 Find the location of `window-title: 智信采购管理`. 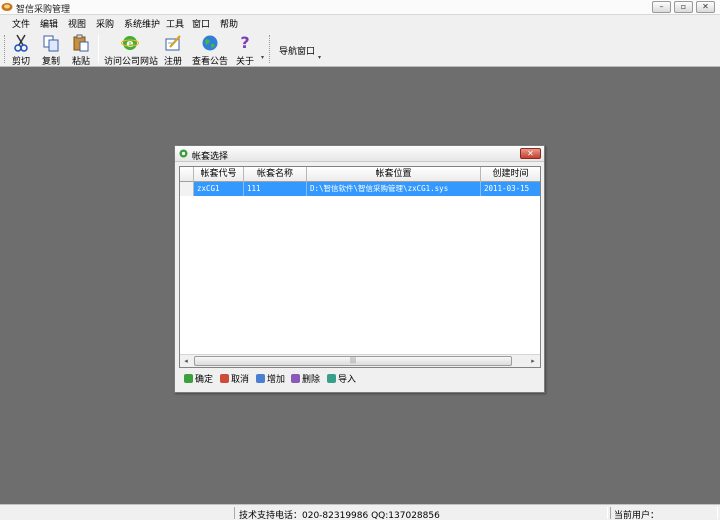

window-title: 智信采购管理 is located at coordinates (43, 10).